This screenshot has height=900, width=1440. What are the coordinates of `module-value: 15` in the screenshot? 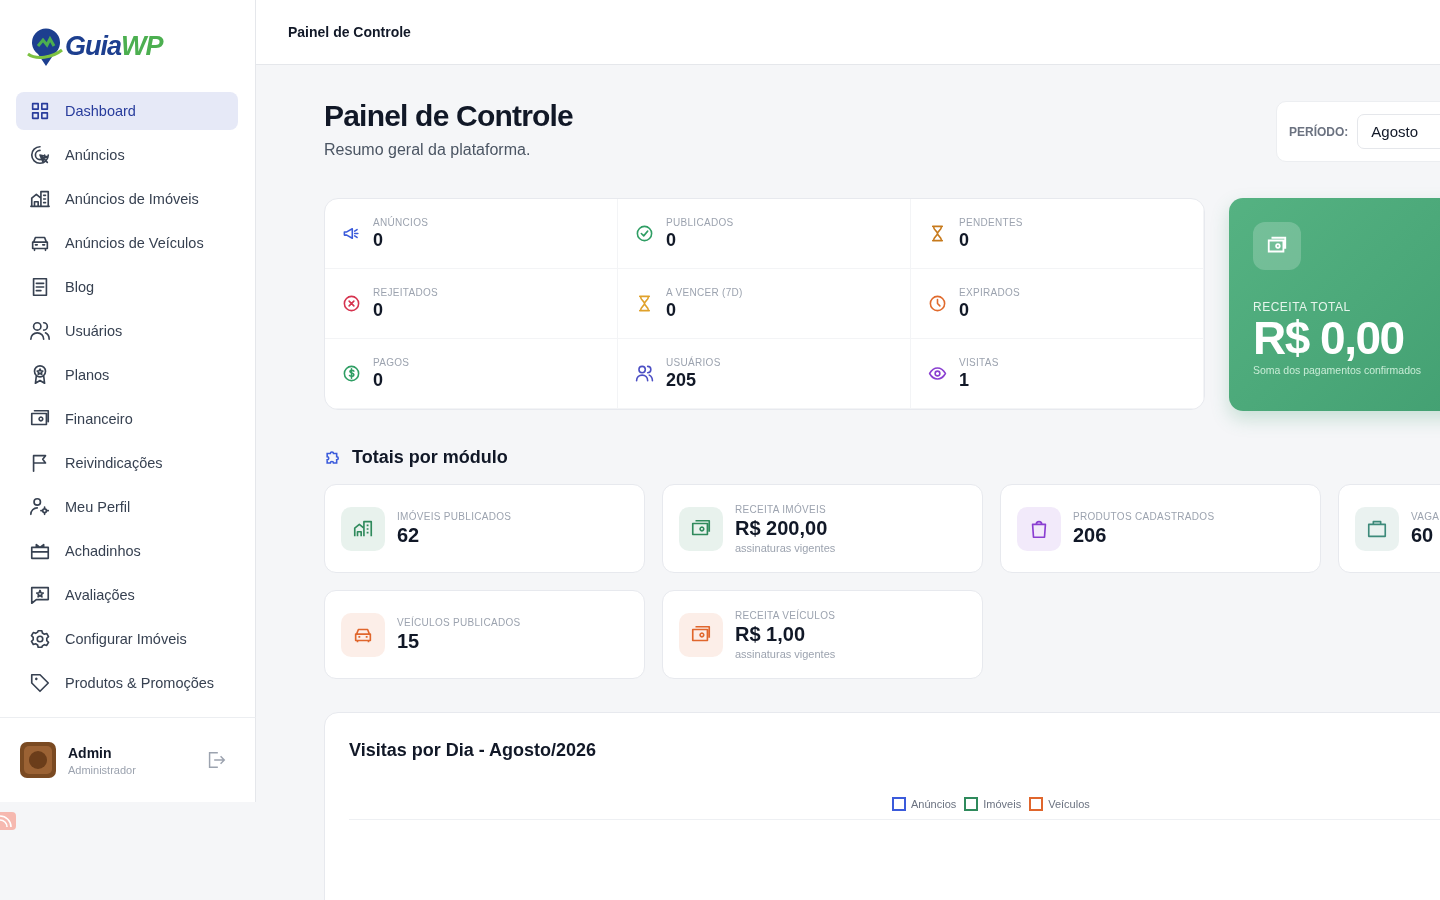 It's located at (409, 641).